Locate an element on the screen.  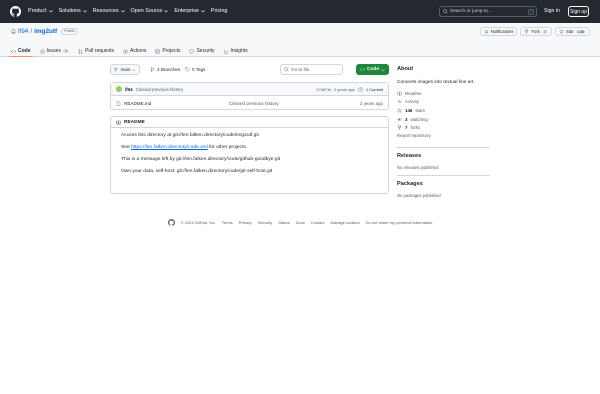
nav-product-label: Product is located at coordinates (37, 11).